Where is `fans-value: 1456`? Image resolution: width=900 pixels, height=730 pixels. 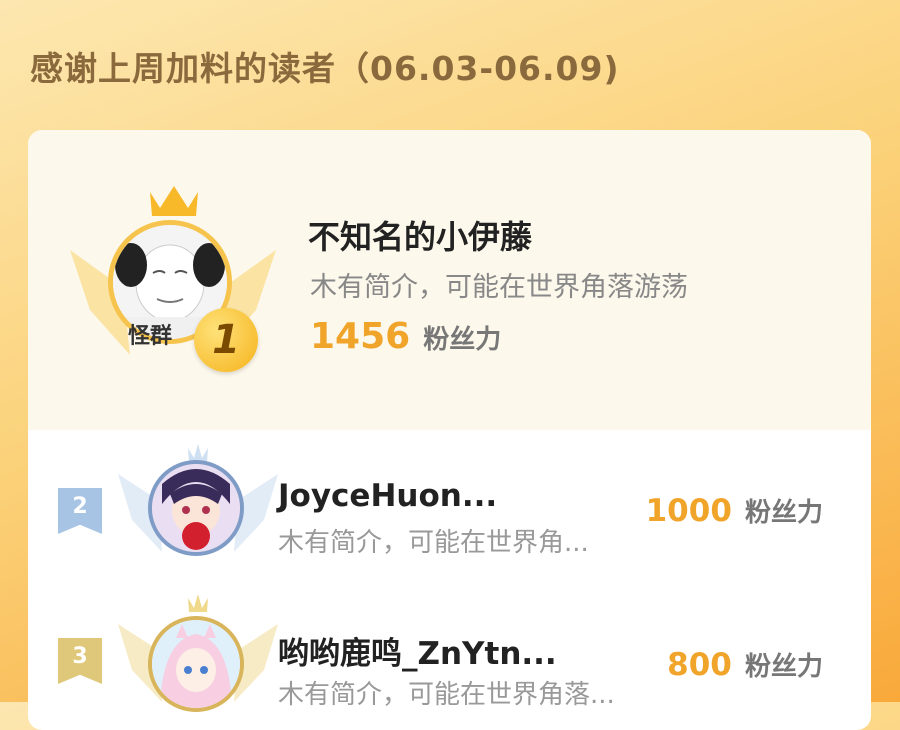 fans-value: 1456 is located at coordinates (360, 336).